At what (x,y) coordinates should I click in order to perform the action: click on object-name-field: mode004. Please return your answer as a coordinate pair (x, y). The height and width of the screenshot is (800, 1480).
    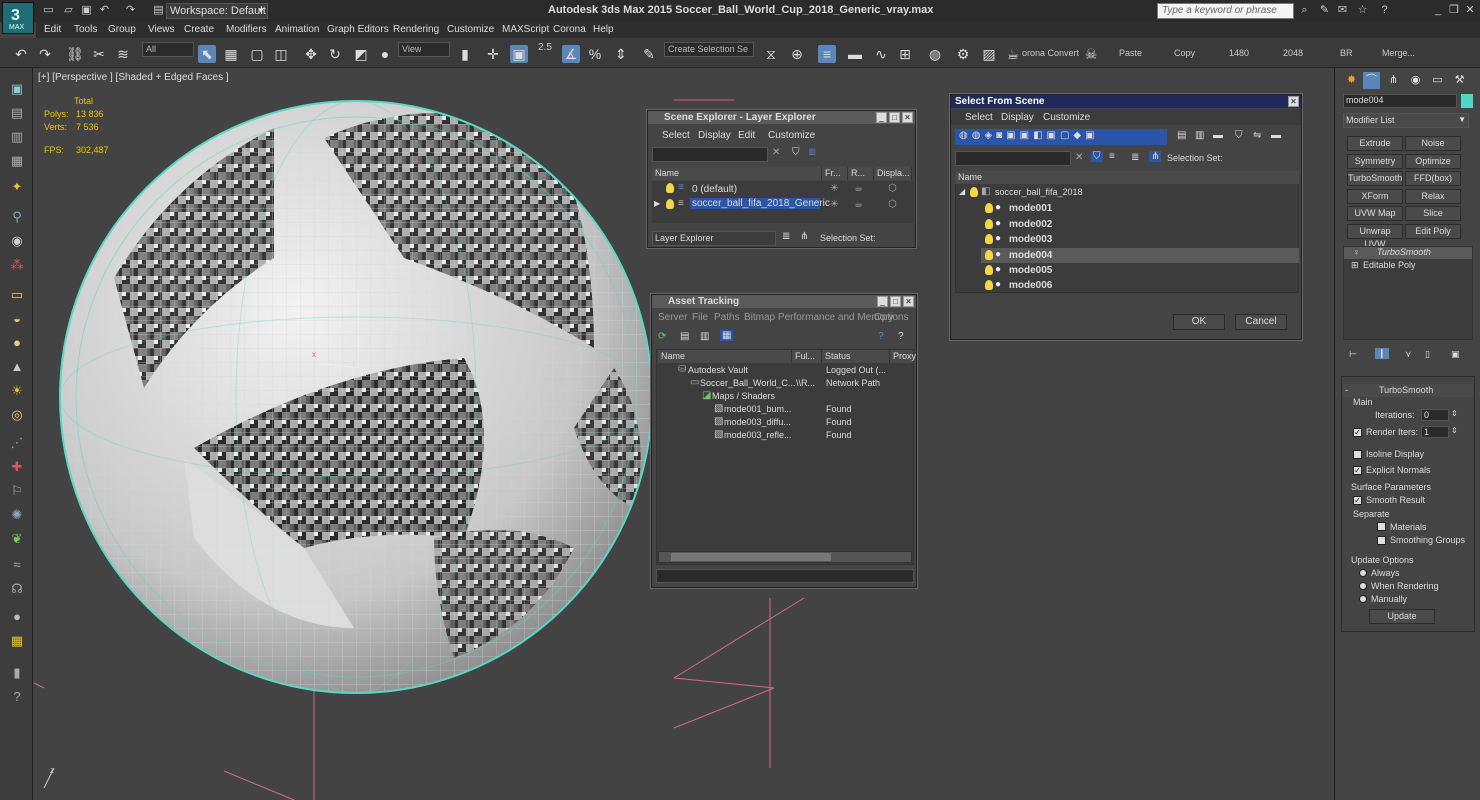
    Looking at the image, I should click on (1400, 101).